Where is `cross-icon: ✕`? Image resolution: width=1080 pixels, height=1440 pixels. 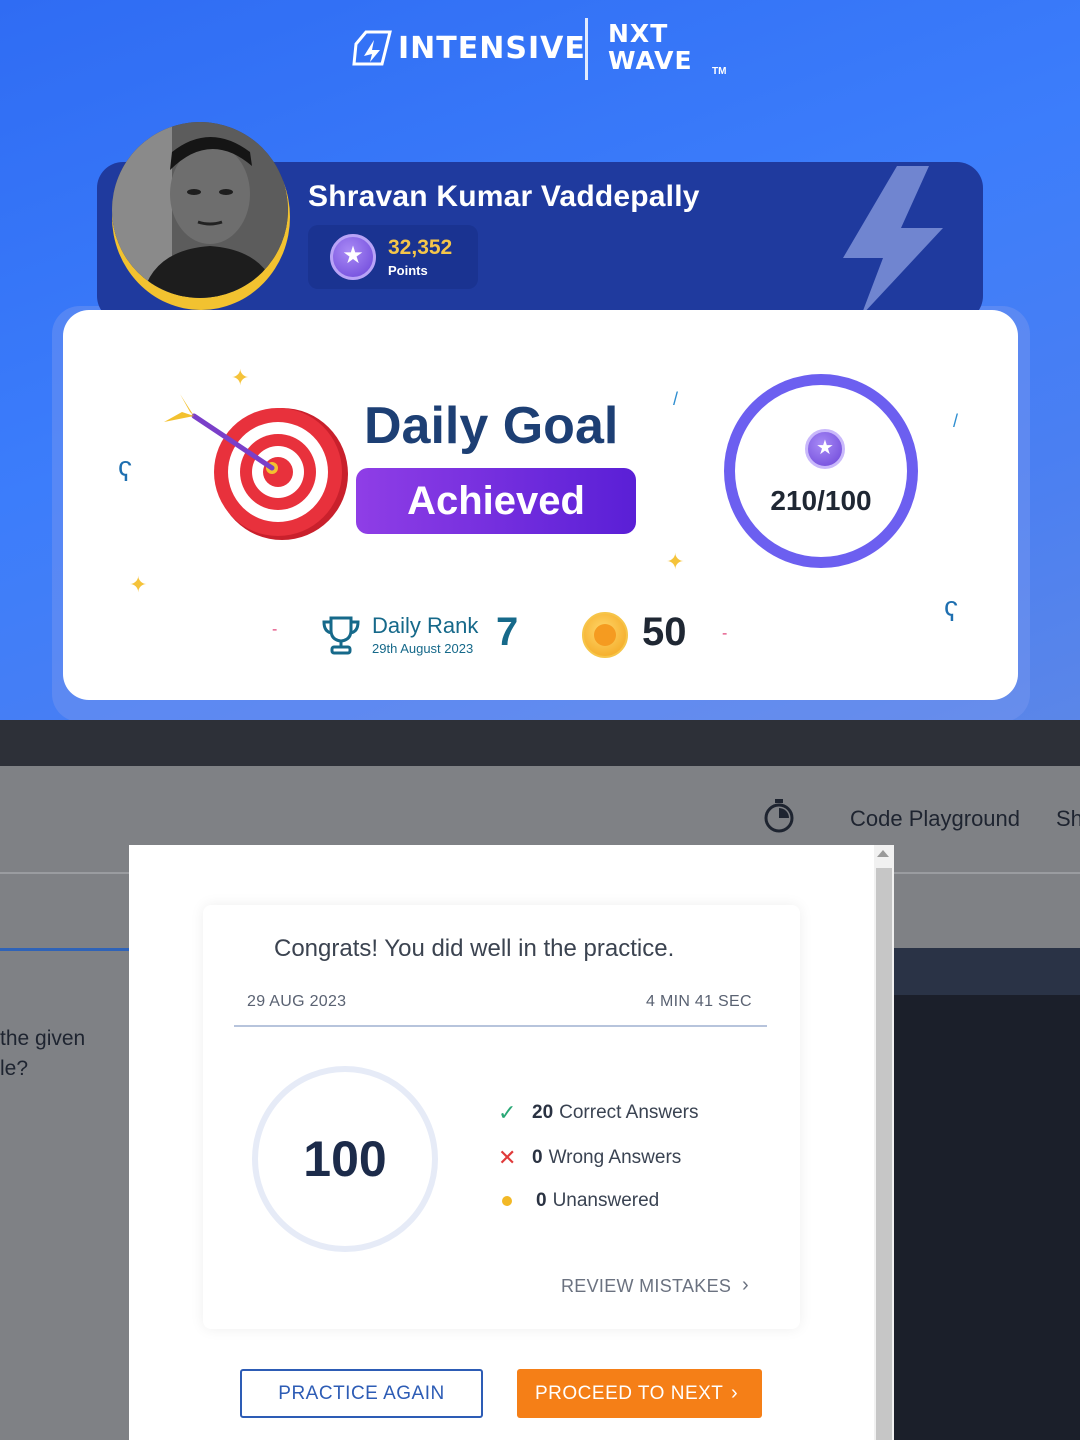
cross-icon: ✕ is located at coordinates (507, 1157).